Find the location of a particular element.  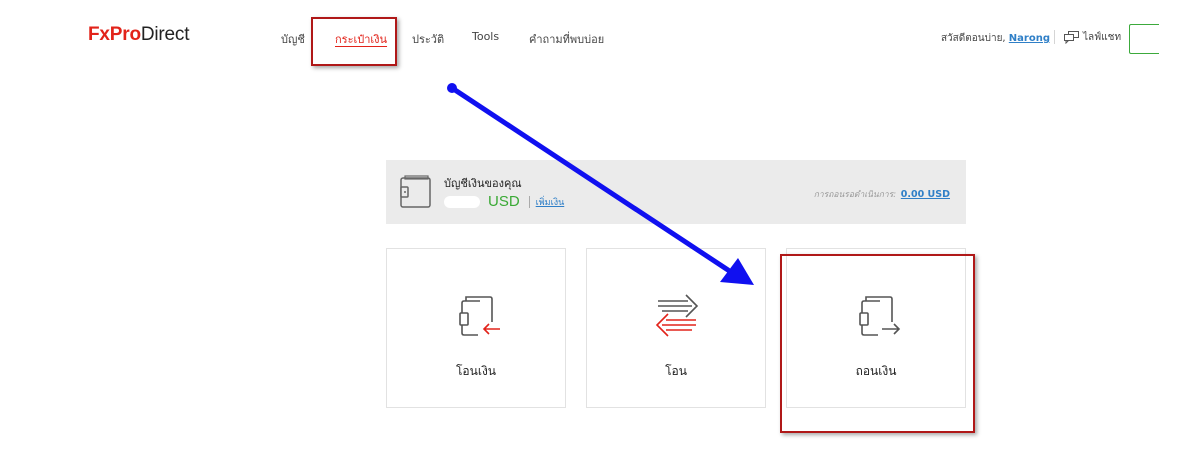

transfer-card: โอน is located at coordinates (676, 328).